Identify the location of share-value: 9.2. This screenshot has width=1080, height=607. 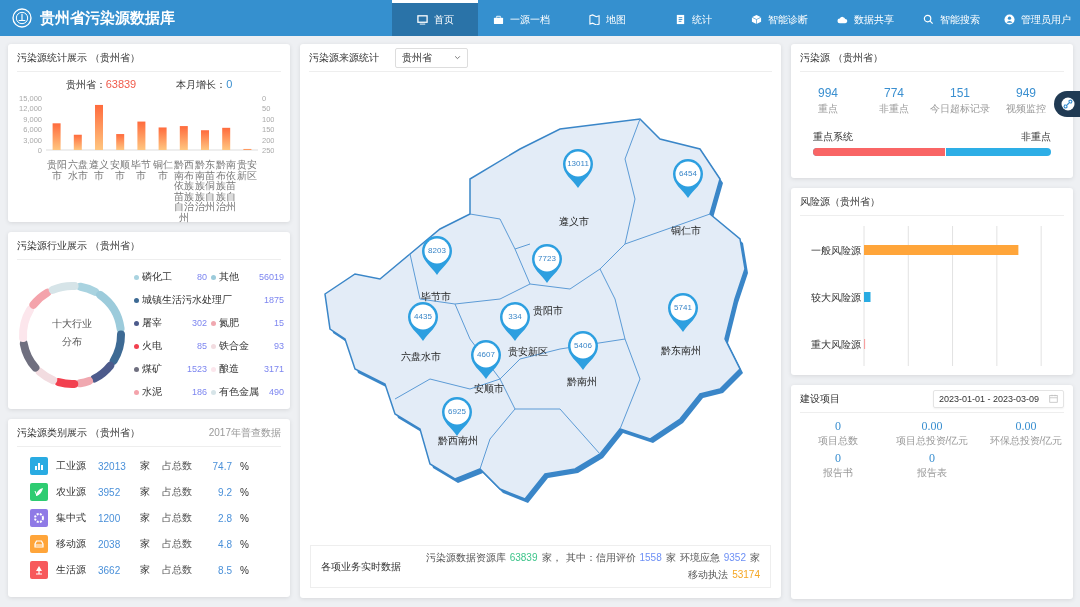
(224, 492).